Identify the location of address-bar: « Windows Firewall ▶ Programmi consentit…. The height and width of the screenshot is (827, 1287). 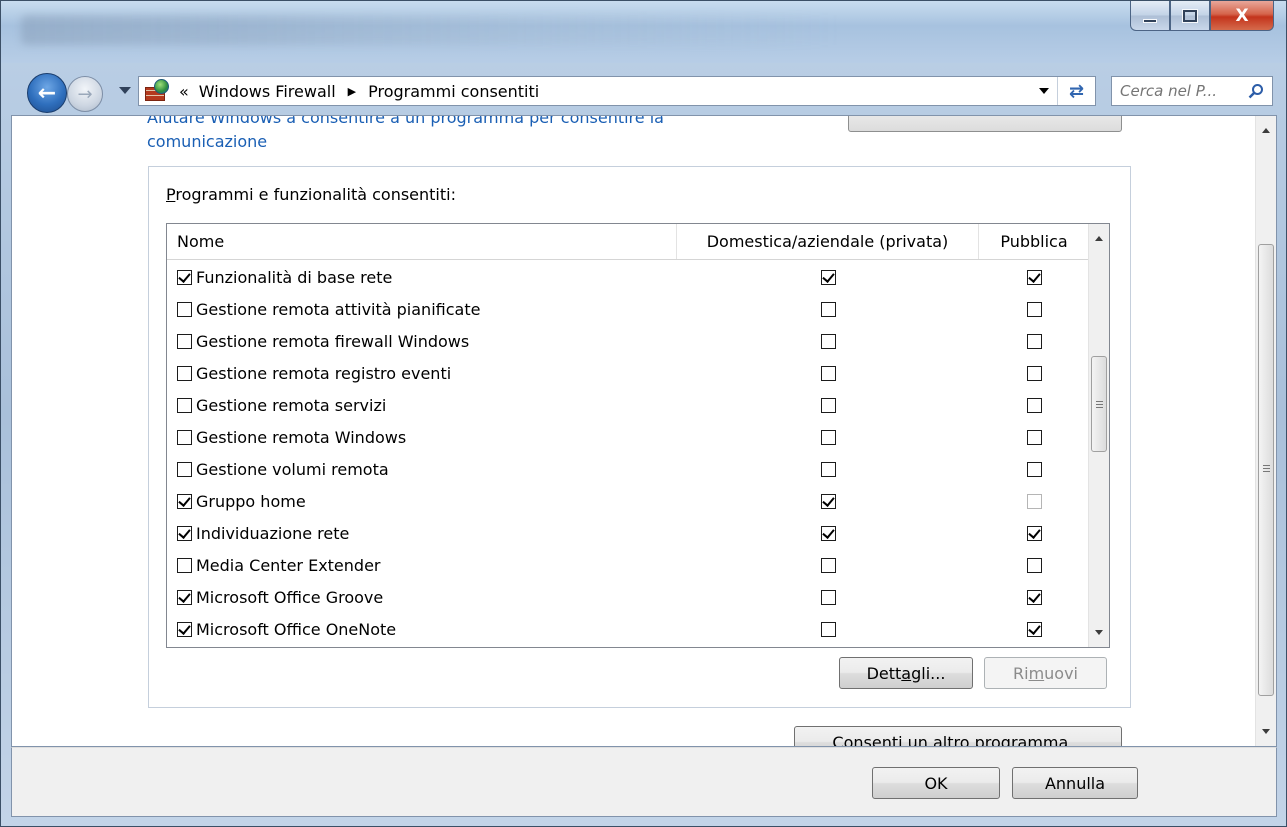
(617, 91).